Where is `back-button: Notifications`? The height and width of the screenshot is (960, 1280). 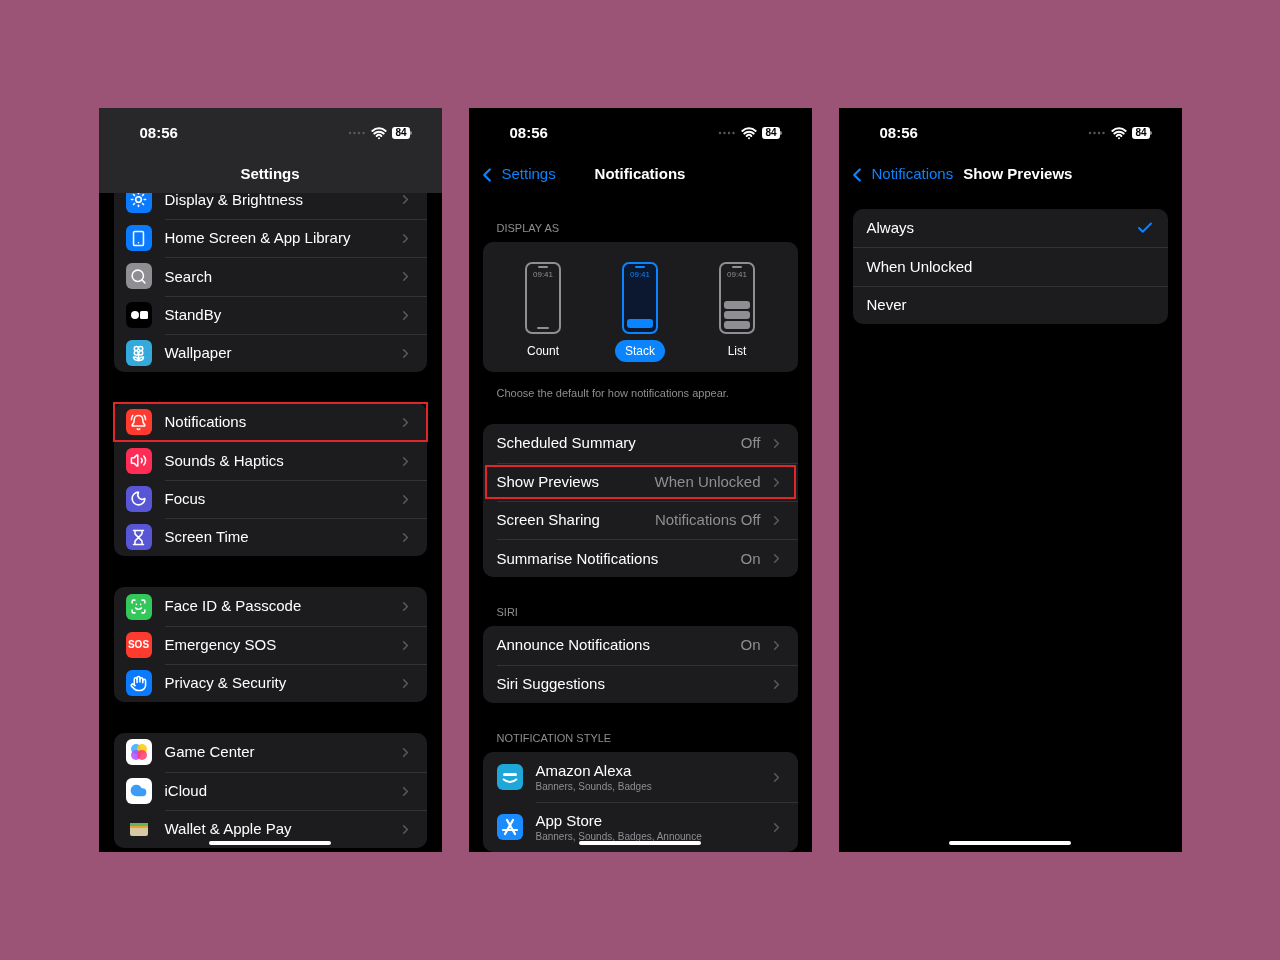
back-button: Notifications is located at coordinates (899, 174).